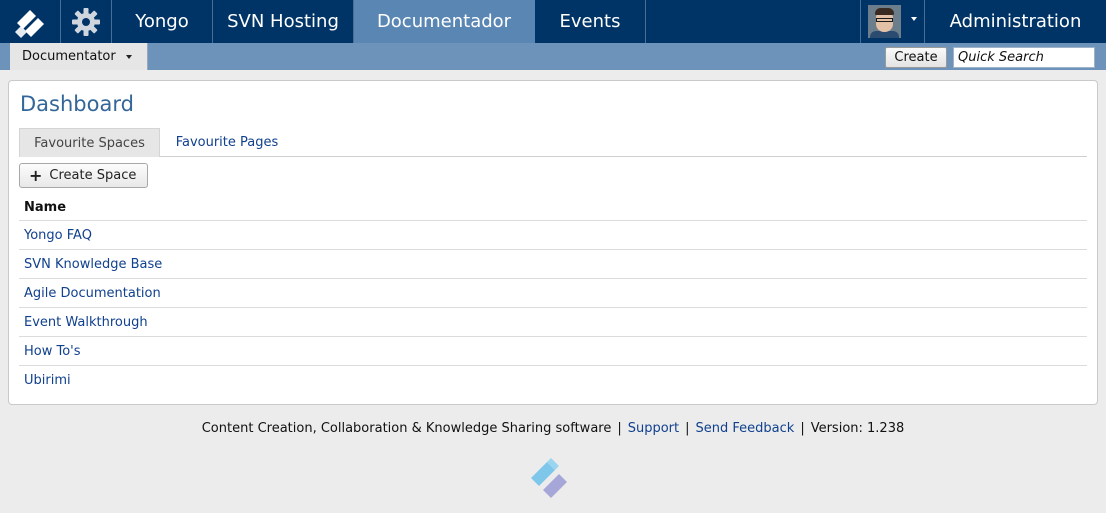  What do you see at coordinates (93, 175) in the screenshot?
I see `create-space-label: Create Space` at bounding box center [93, 175].